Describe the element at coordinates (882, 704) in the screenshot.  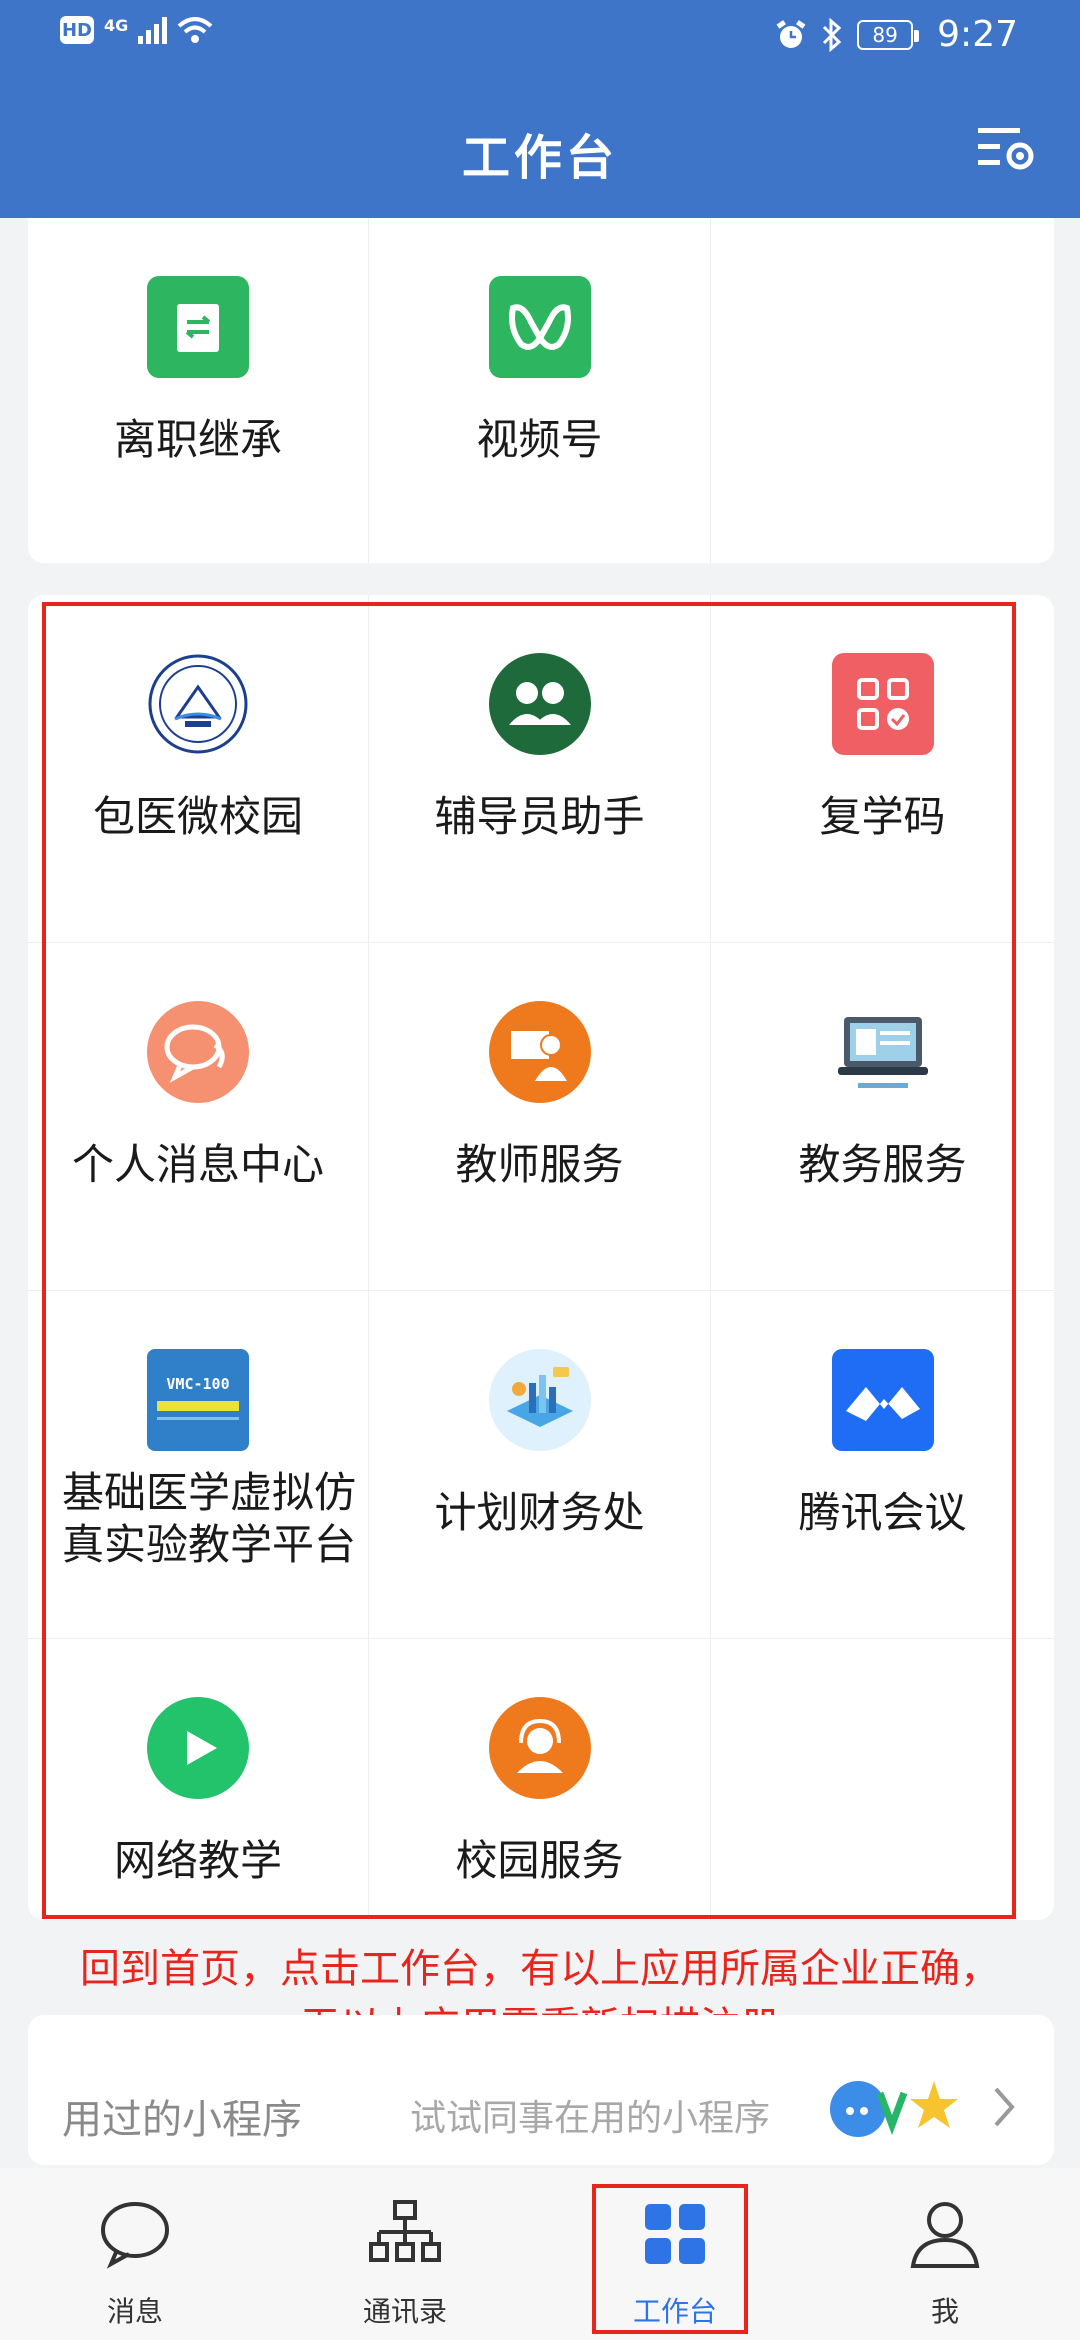
I see `qr-code-check-icon` at that location.